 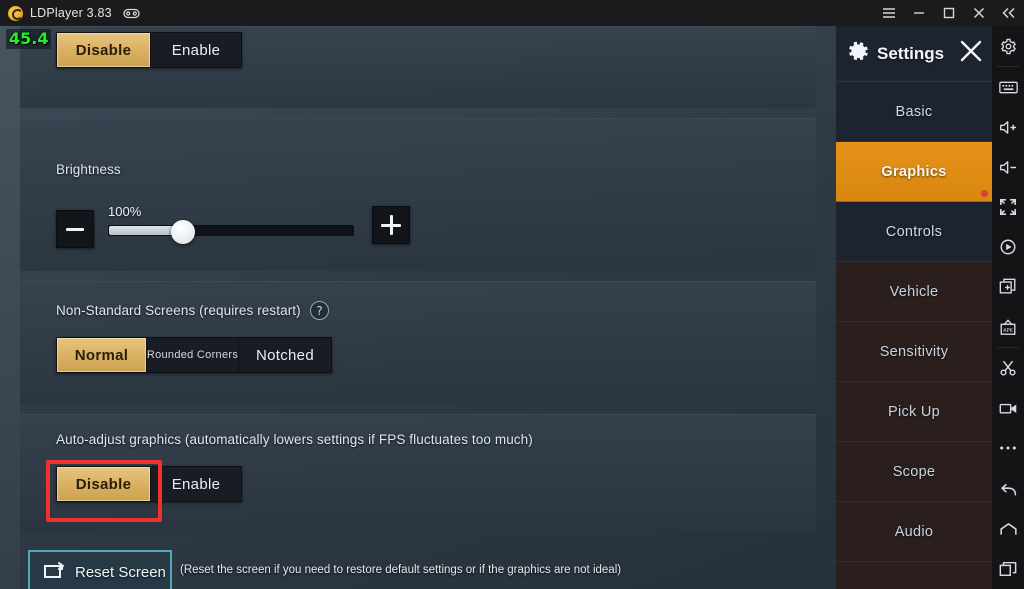 I want to click on reset-screen-label: Reset Screen, so click(x=120, y=572).